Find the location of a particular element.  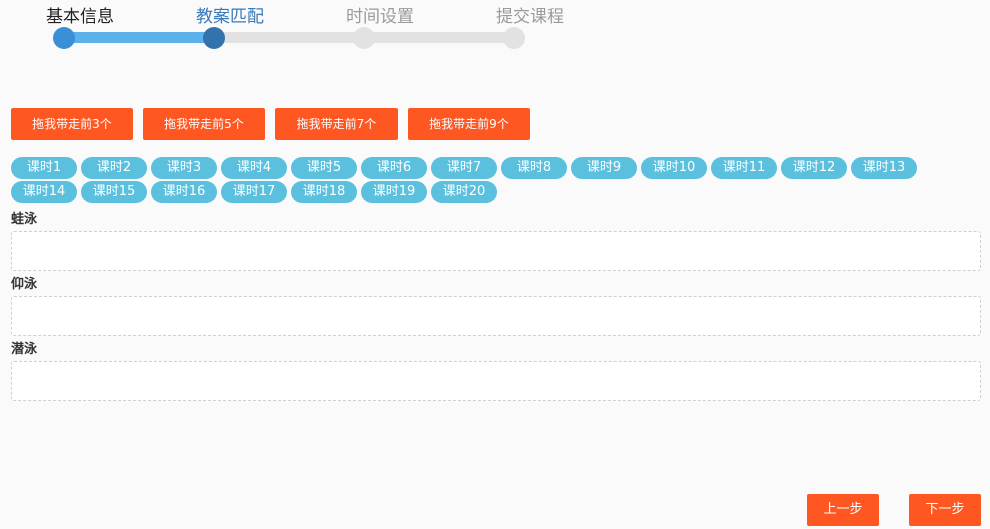

next-step-button: 下一步 is located at coordinates (945, 510).